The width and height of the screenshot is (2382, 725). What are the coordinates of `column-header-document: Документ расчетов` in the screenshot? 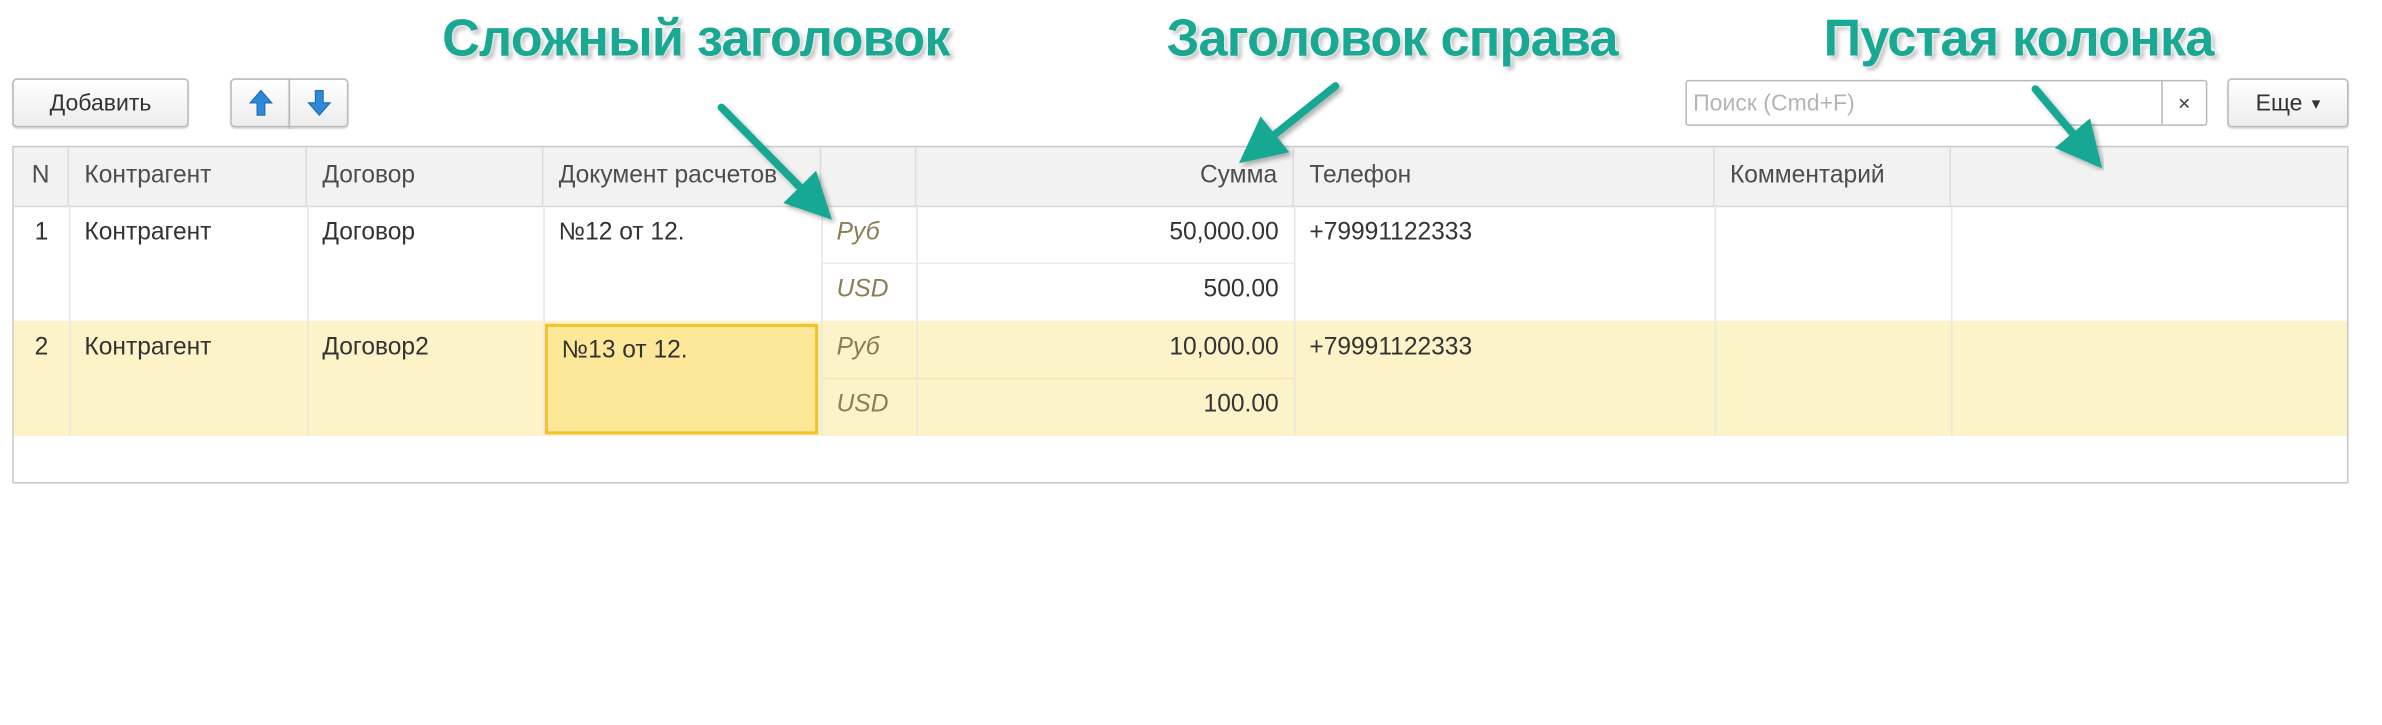 It's located at (682, 176).